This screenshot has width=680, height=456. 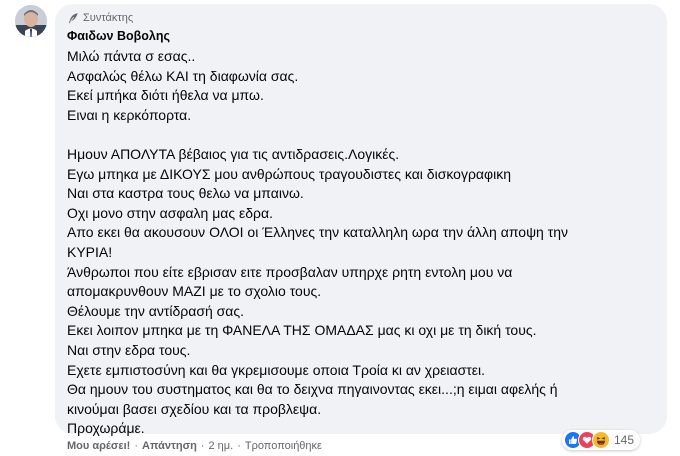 I want to click on comment-line: Ναι στα καστρα τους θελω να μπαινω., so click(x=185, y=193).